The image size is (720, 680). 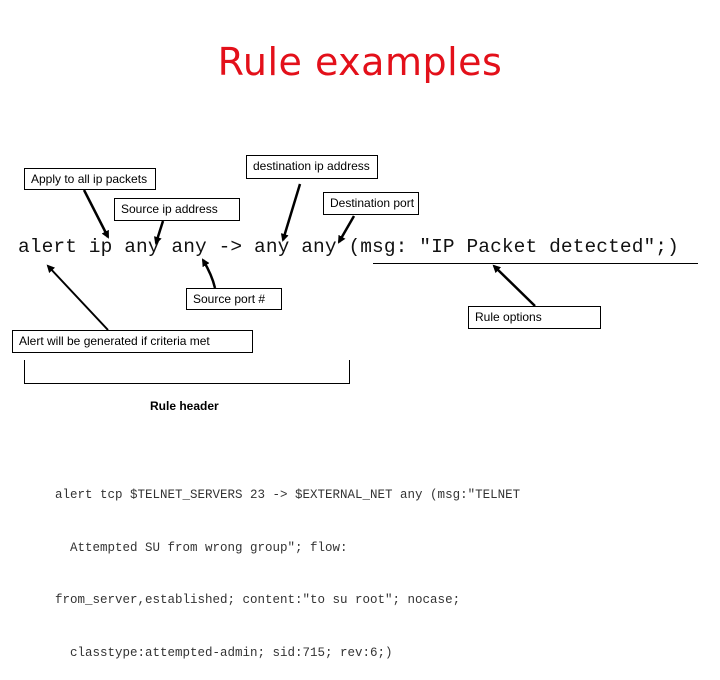 What do you see at coordinates (360, 62) in the screenshot?
I see `slide-title: Rule examples` at bounding box center [360, 62].